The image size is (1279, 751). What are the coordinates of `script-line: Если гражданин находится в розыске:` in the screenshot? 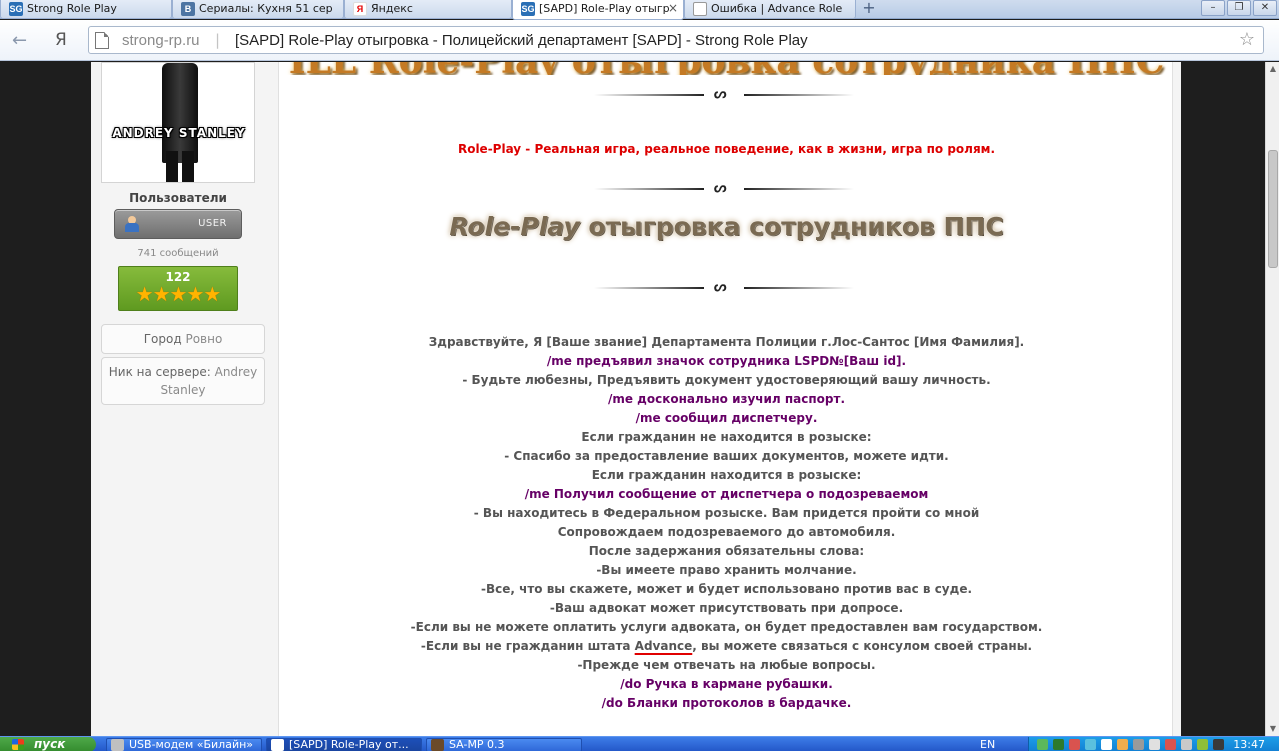 It's located at (726, 475).